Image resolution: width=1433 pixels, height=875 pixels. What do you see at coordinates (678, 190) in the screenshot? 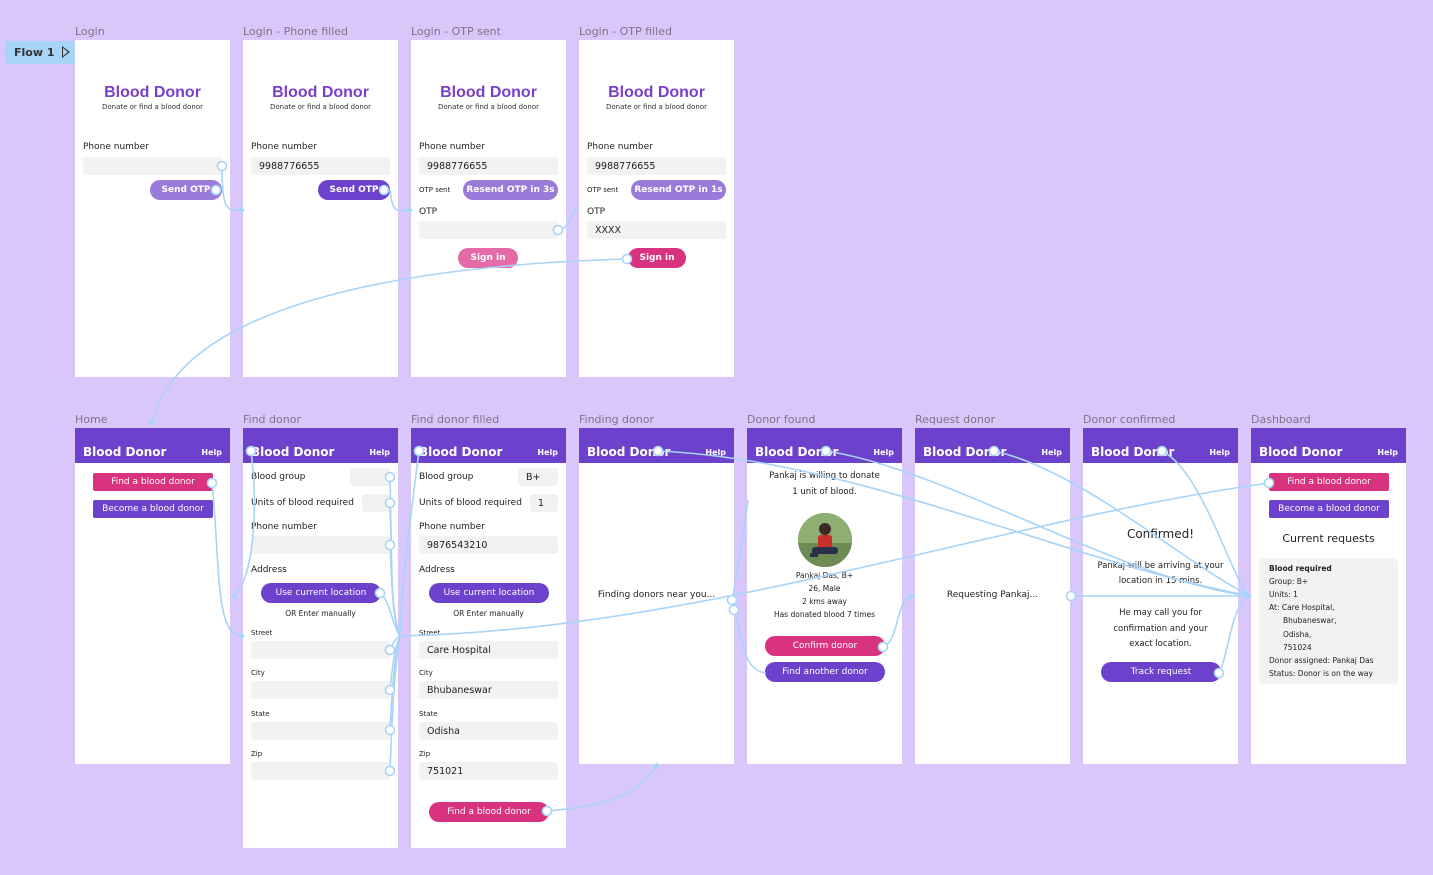
I see `resend-otp-button: Resend OTP in 1s` at bounding box center [678, 190].